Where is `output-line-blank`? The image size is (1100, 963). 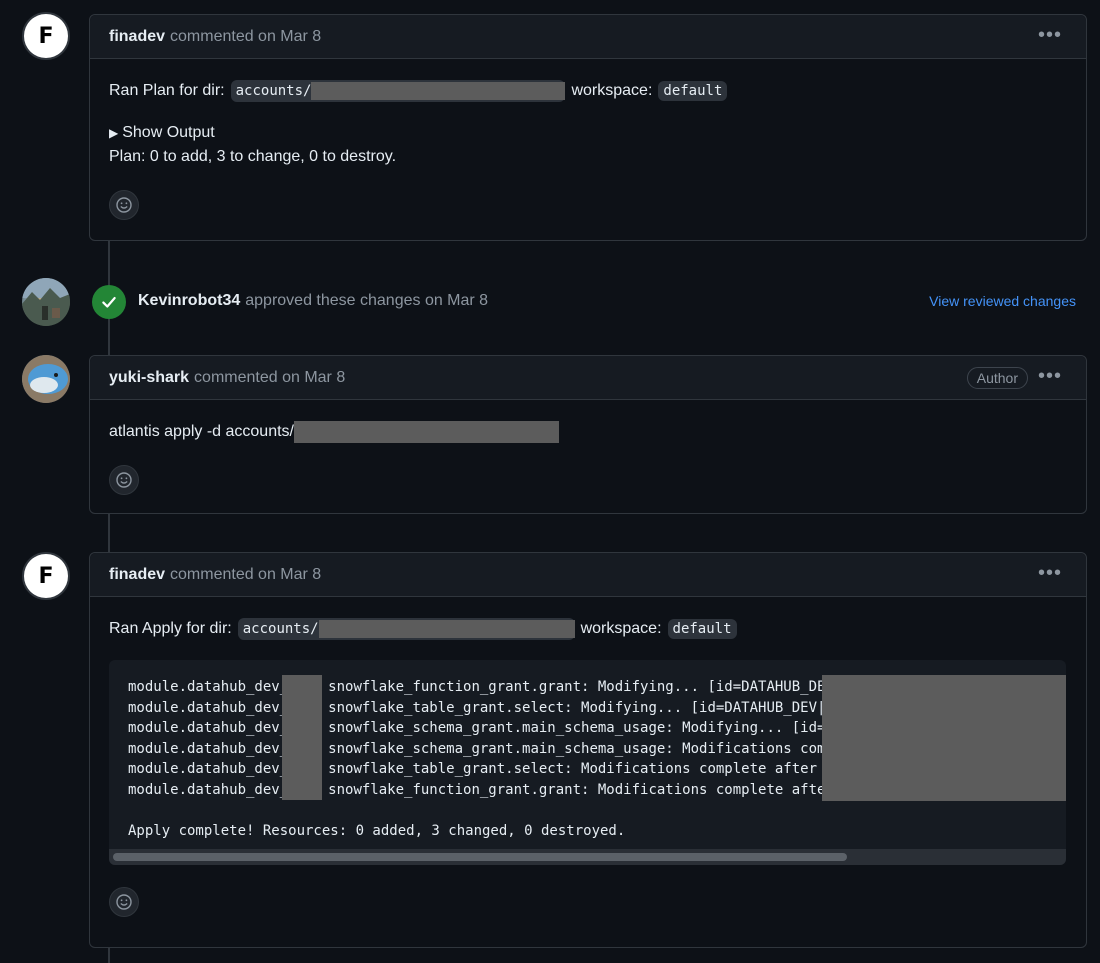 output-line-blank is located at coordinates (587, 810).